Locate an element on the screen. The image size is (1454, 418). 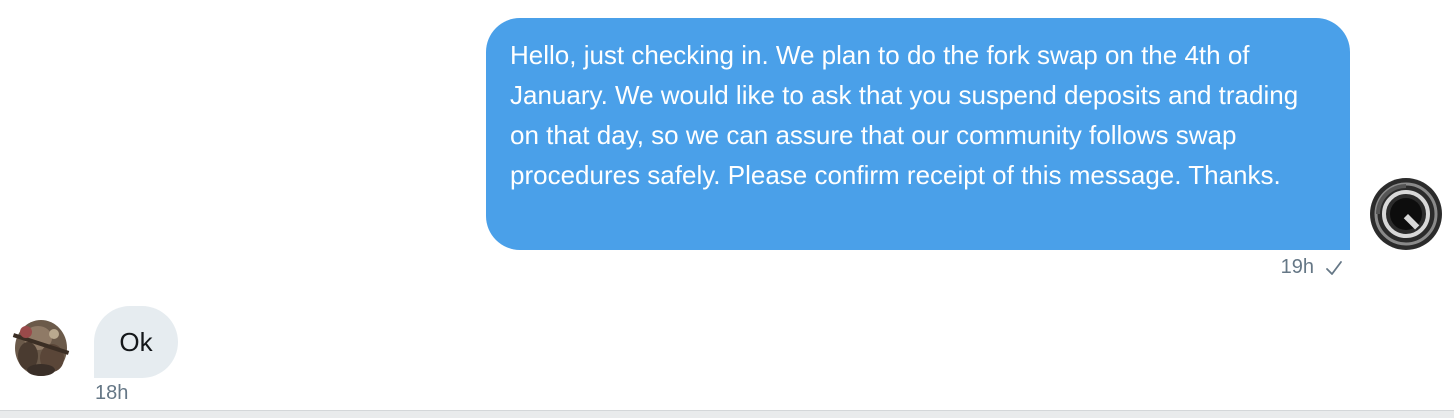
sender-avatar is located at coordinates (1406, 214).